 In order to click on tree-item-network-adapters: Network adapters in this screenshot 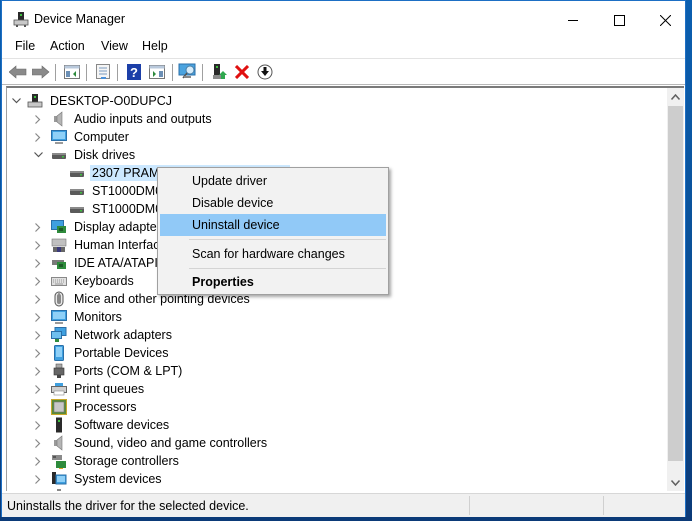, I will do `click(102, 335)`.